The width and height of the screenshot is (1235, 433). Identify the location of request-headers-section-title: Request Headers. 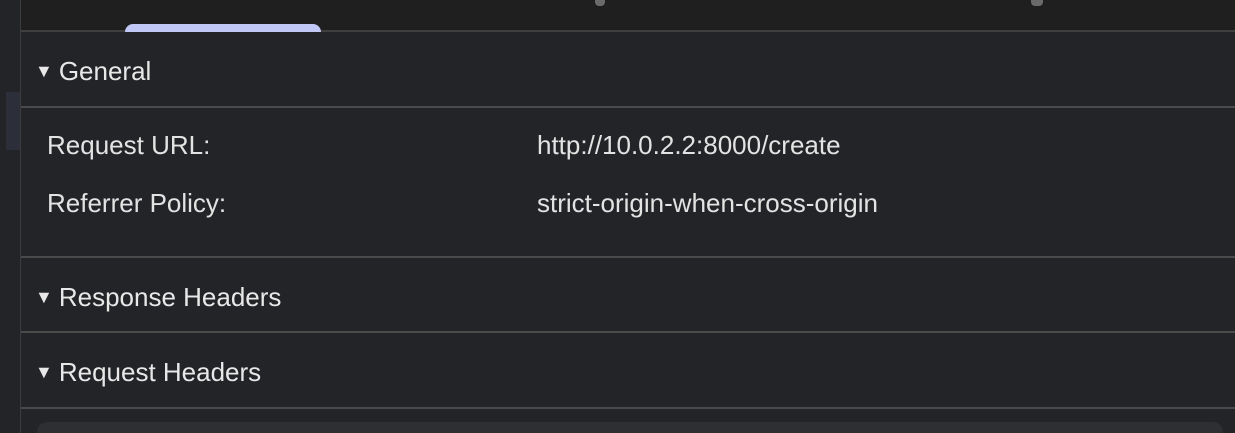
(160, 371).